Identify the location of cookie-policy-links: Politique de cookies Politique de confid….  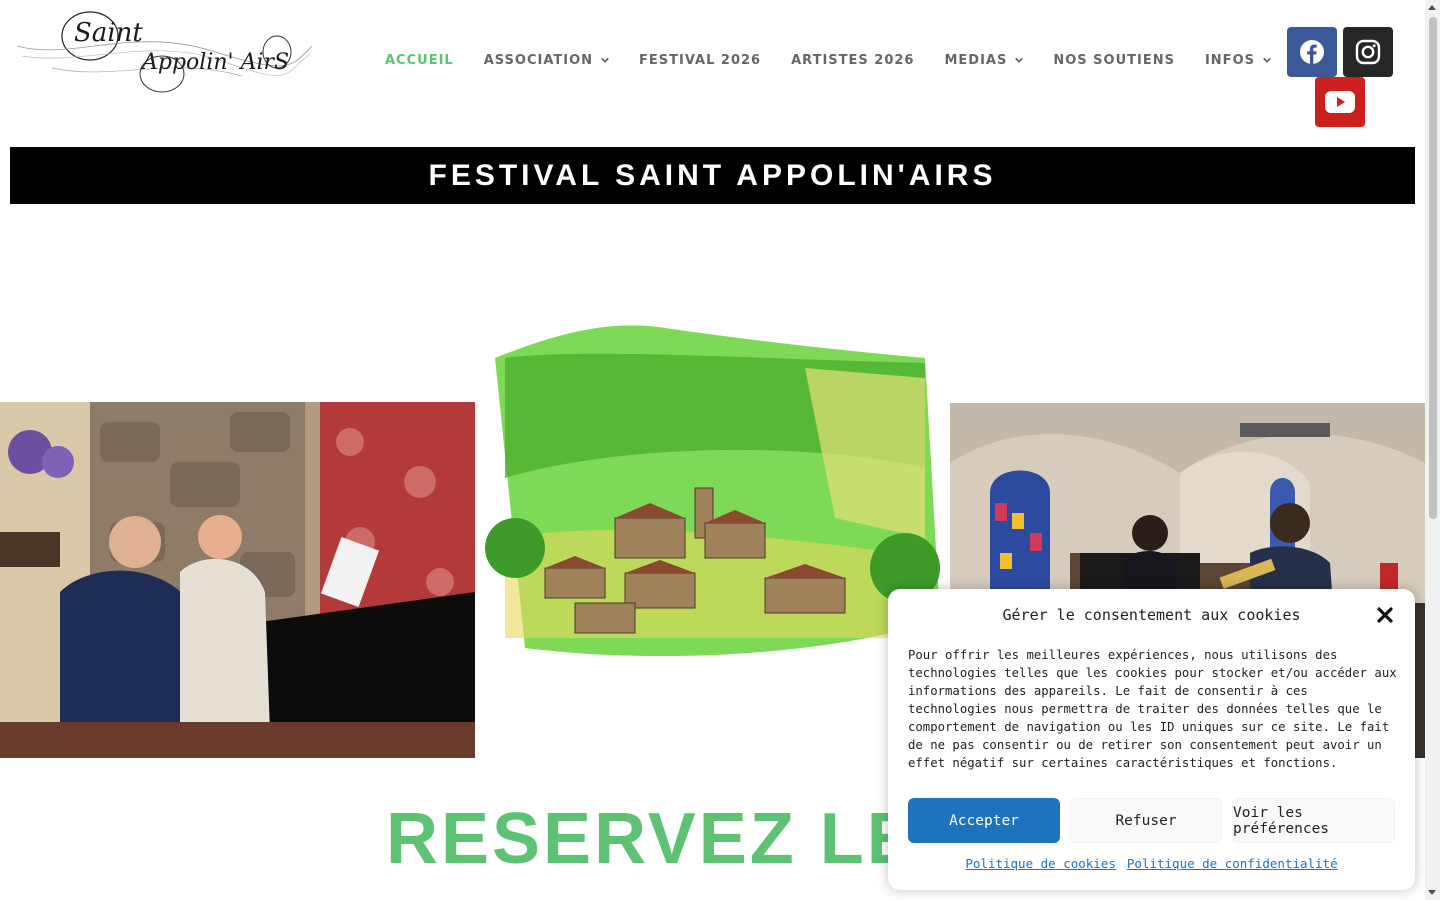
(1151, 863).